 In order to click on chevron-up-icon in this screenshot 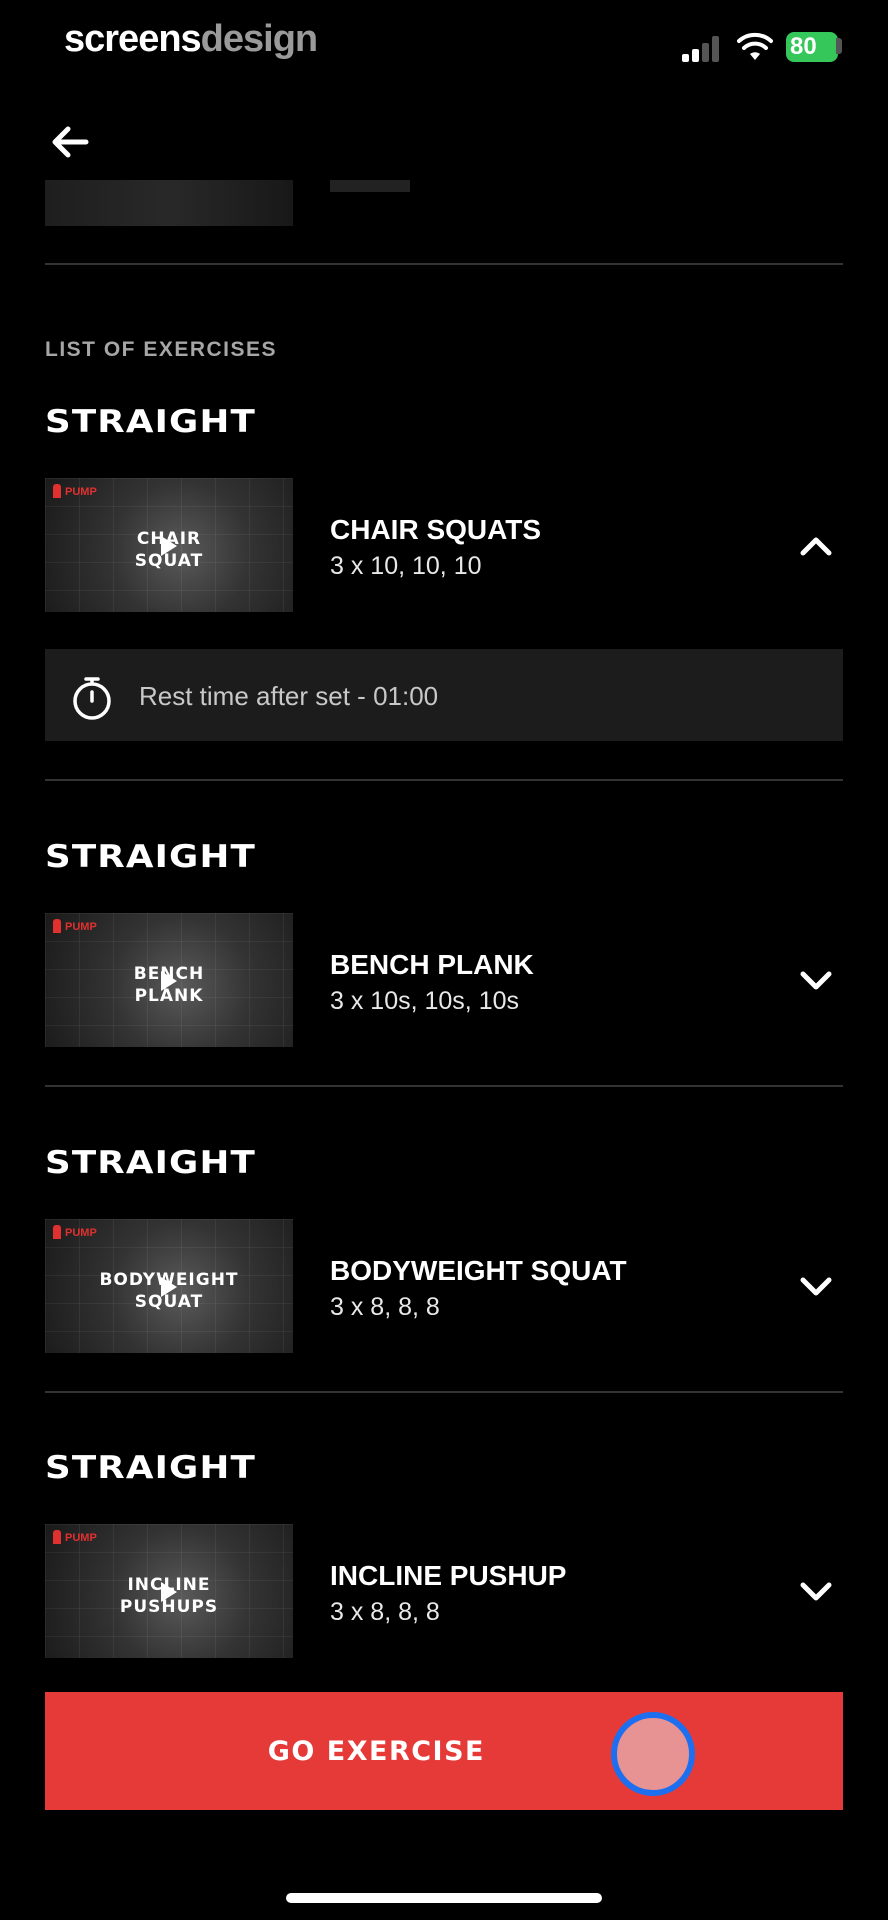, I will do `click(816, 546)`.